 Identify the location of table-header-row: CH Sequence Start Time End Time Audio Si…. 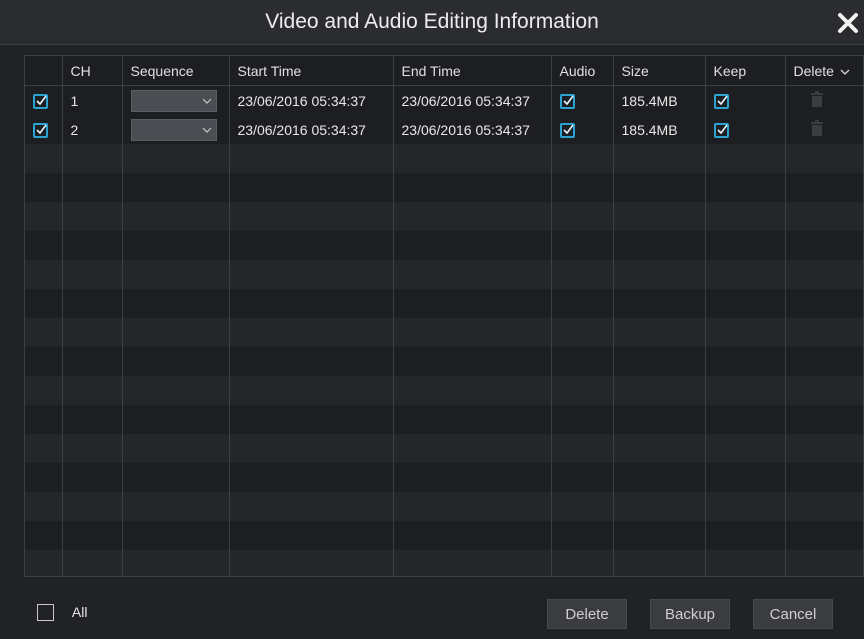
(444, 71).